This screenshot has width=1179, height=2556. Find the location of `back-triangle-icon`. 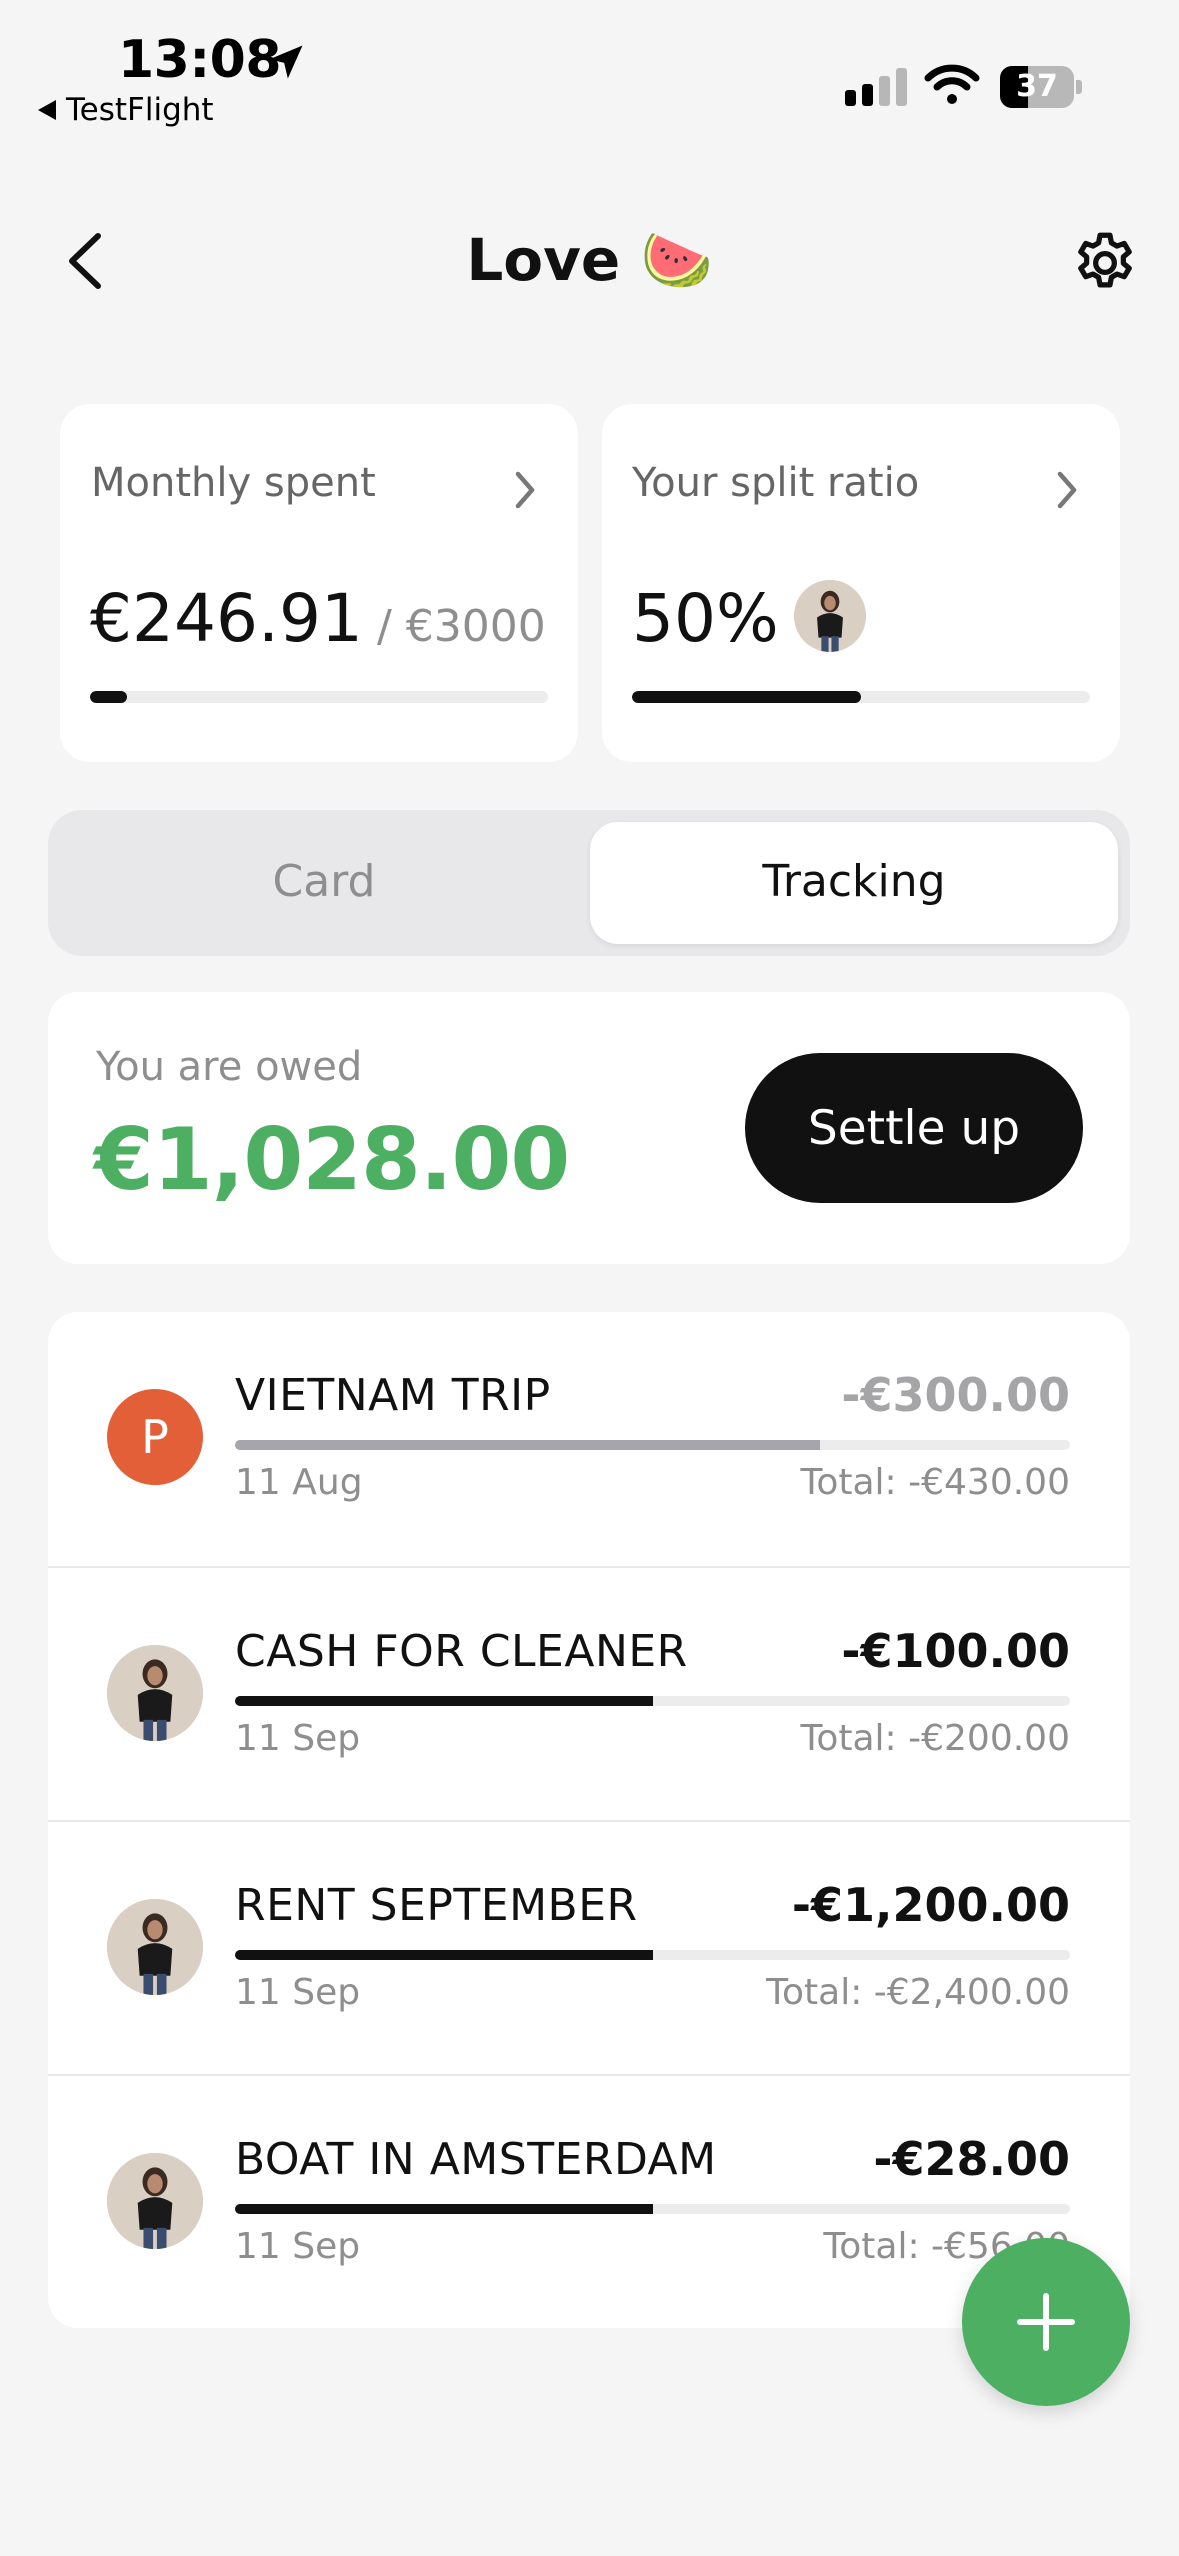

back-triangle-icon is located at coordinates (47, 110).